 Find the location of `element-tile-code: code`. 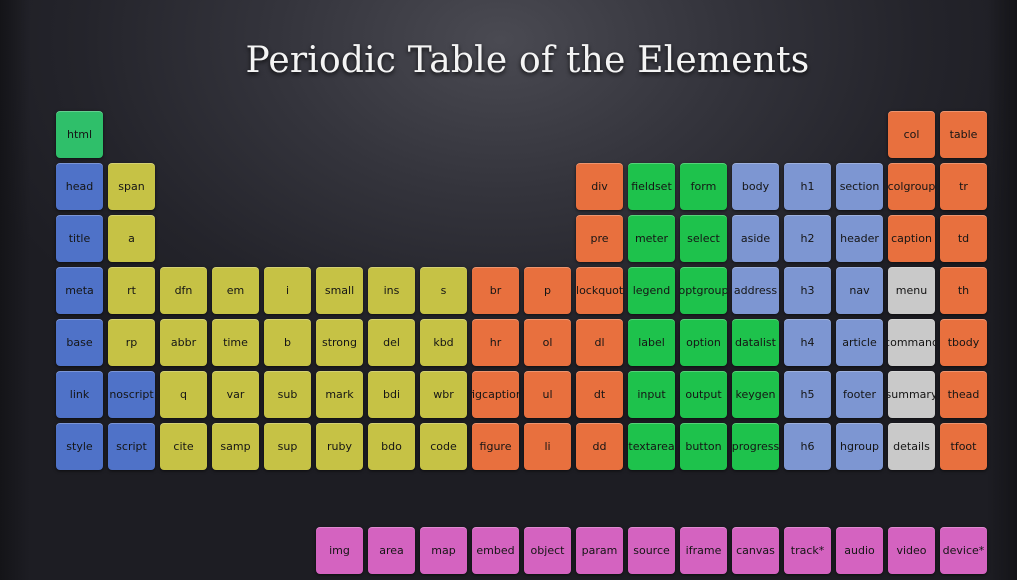

element-tile-code: code is located at coordinates (443, 446).